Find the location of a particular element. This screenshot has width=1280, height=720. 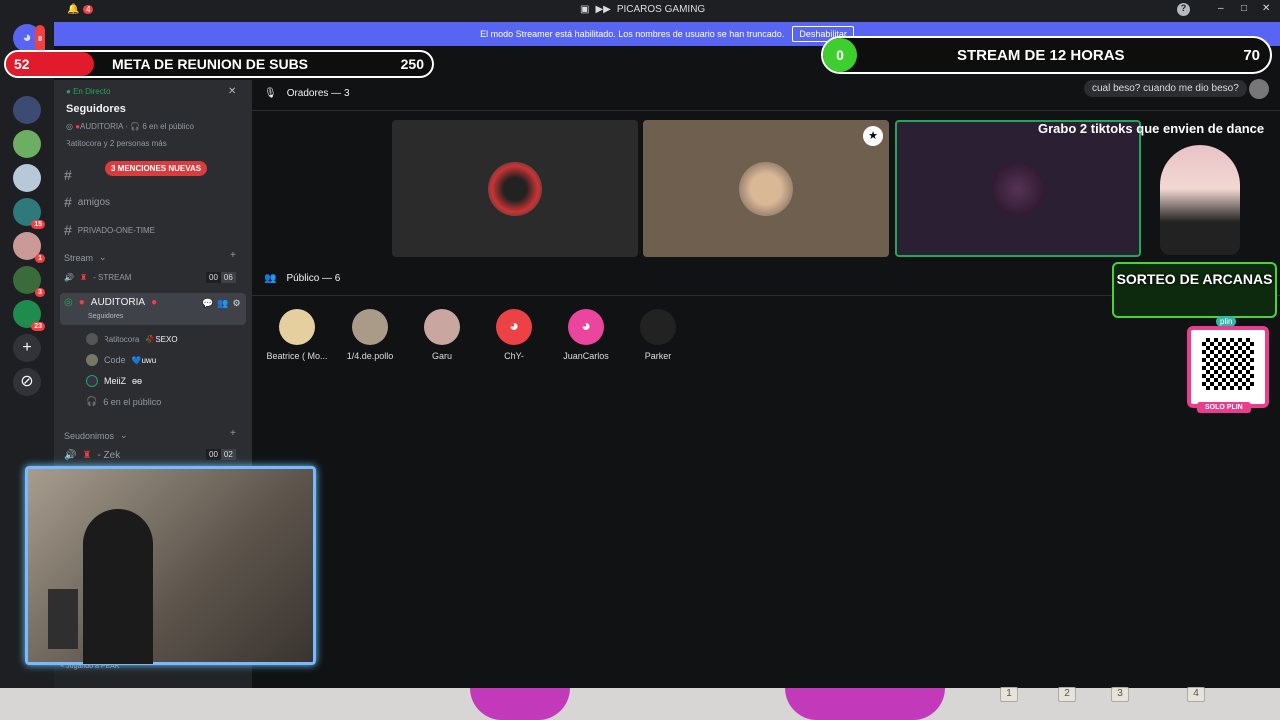

server-icon: 15 is located at coordinates (29, 213).